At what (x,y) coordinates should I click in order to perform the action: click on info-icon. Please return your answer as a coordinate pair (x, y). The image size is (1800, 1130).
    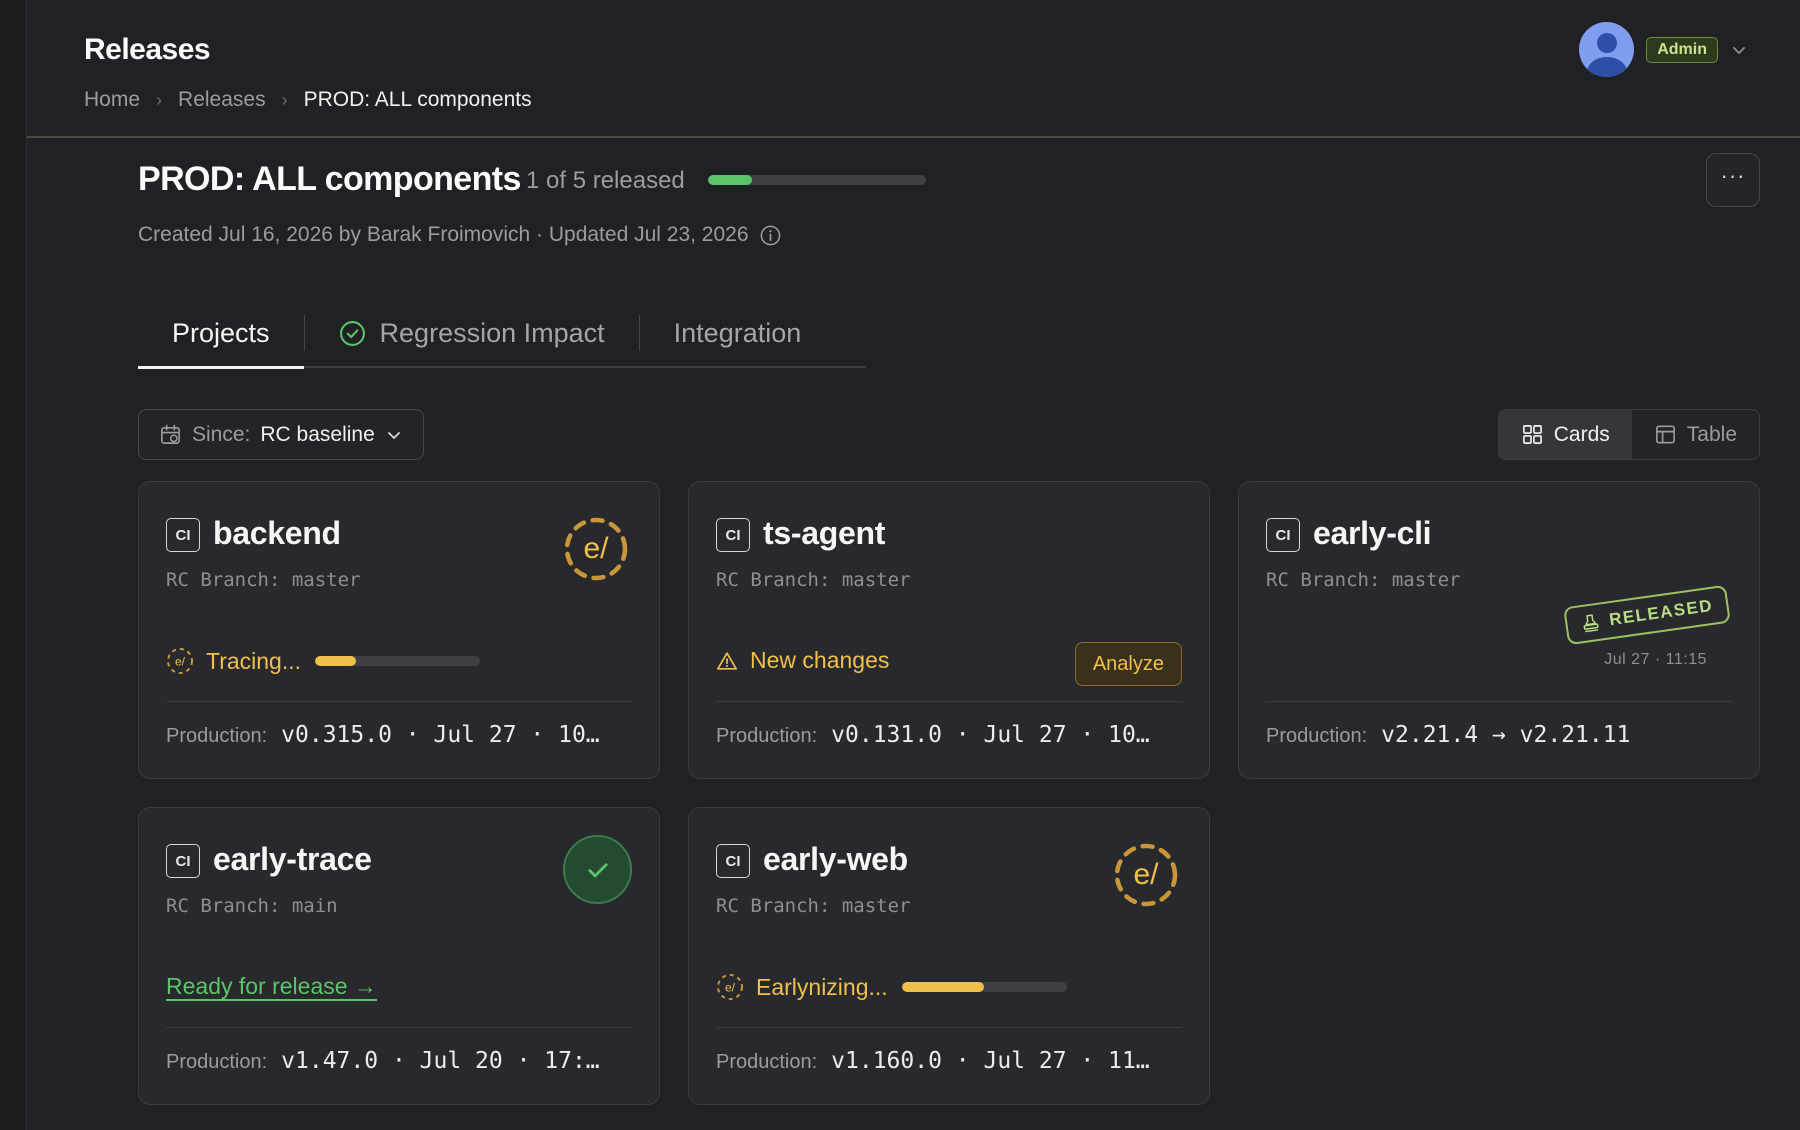
    Looking at the image, I should click on (770, 235).